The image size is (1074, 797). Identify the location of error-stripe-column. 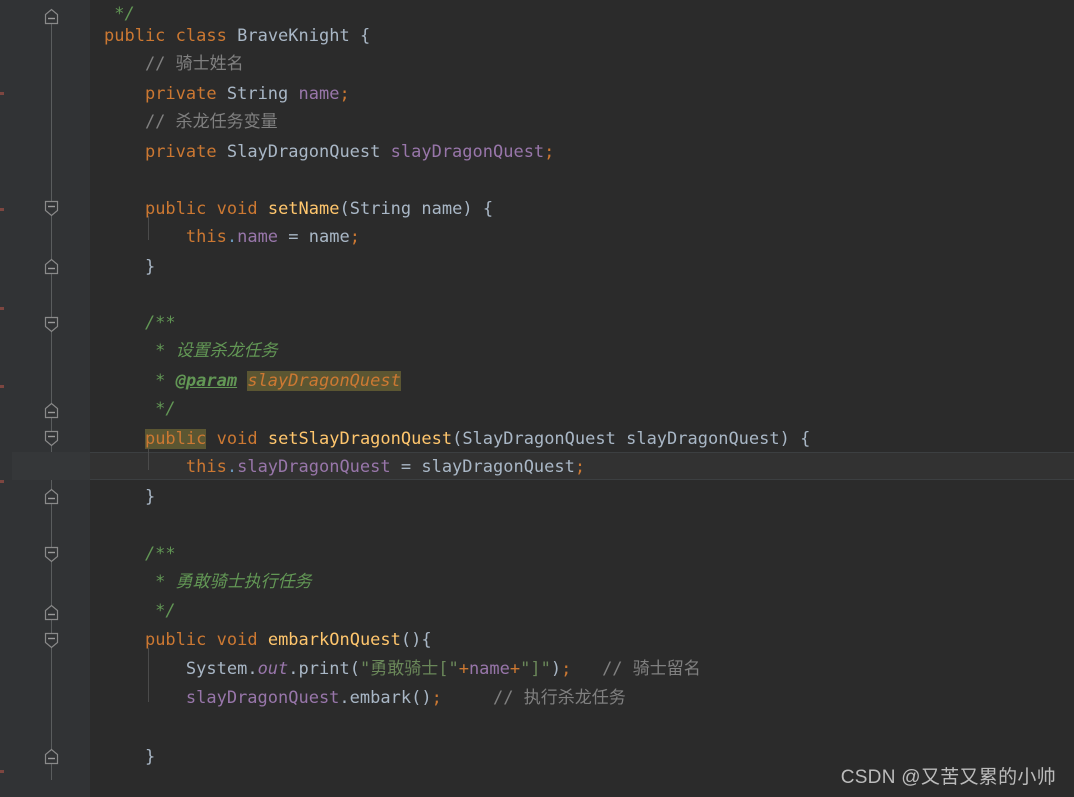
(6, 398).